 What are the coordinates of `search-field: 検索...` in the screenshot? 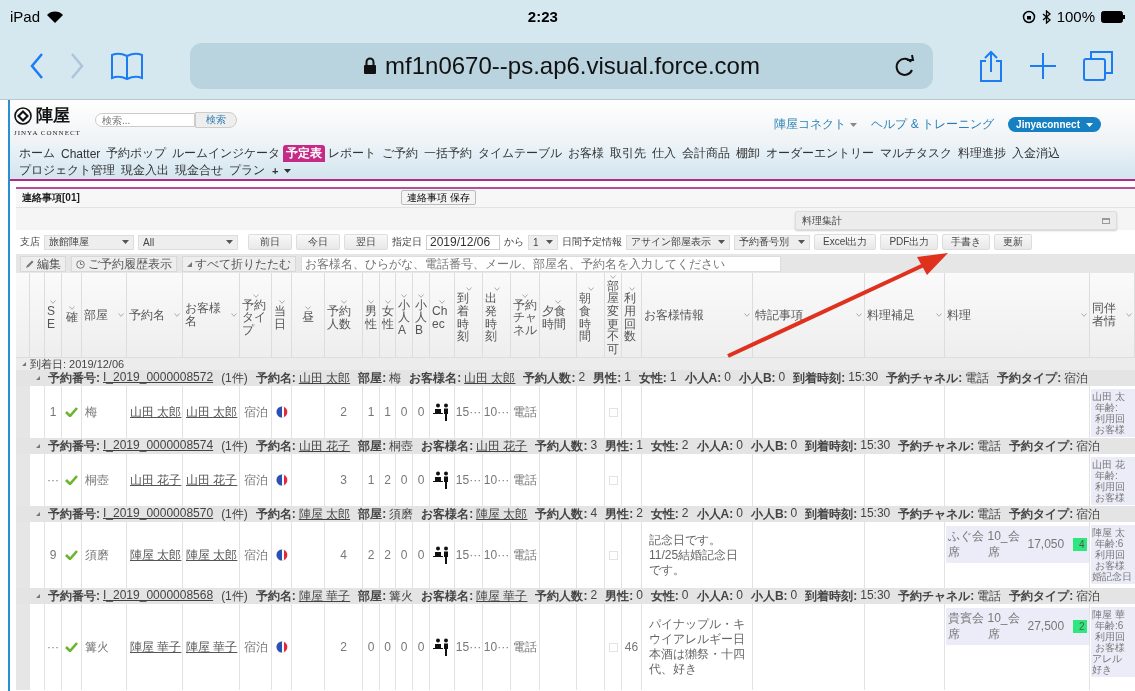 It's located at (144, 120).